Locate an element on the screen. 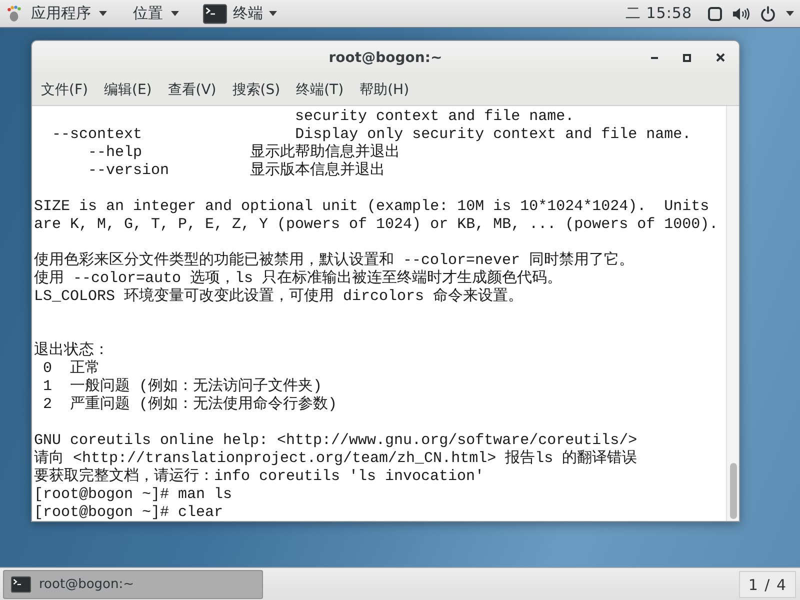  terminal-text: 使用色彩来区分文件类型的功能已被禁用，默认设置和 --color=never 同时禁用了它。 is located at coordinates (334, 260).